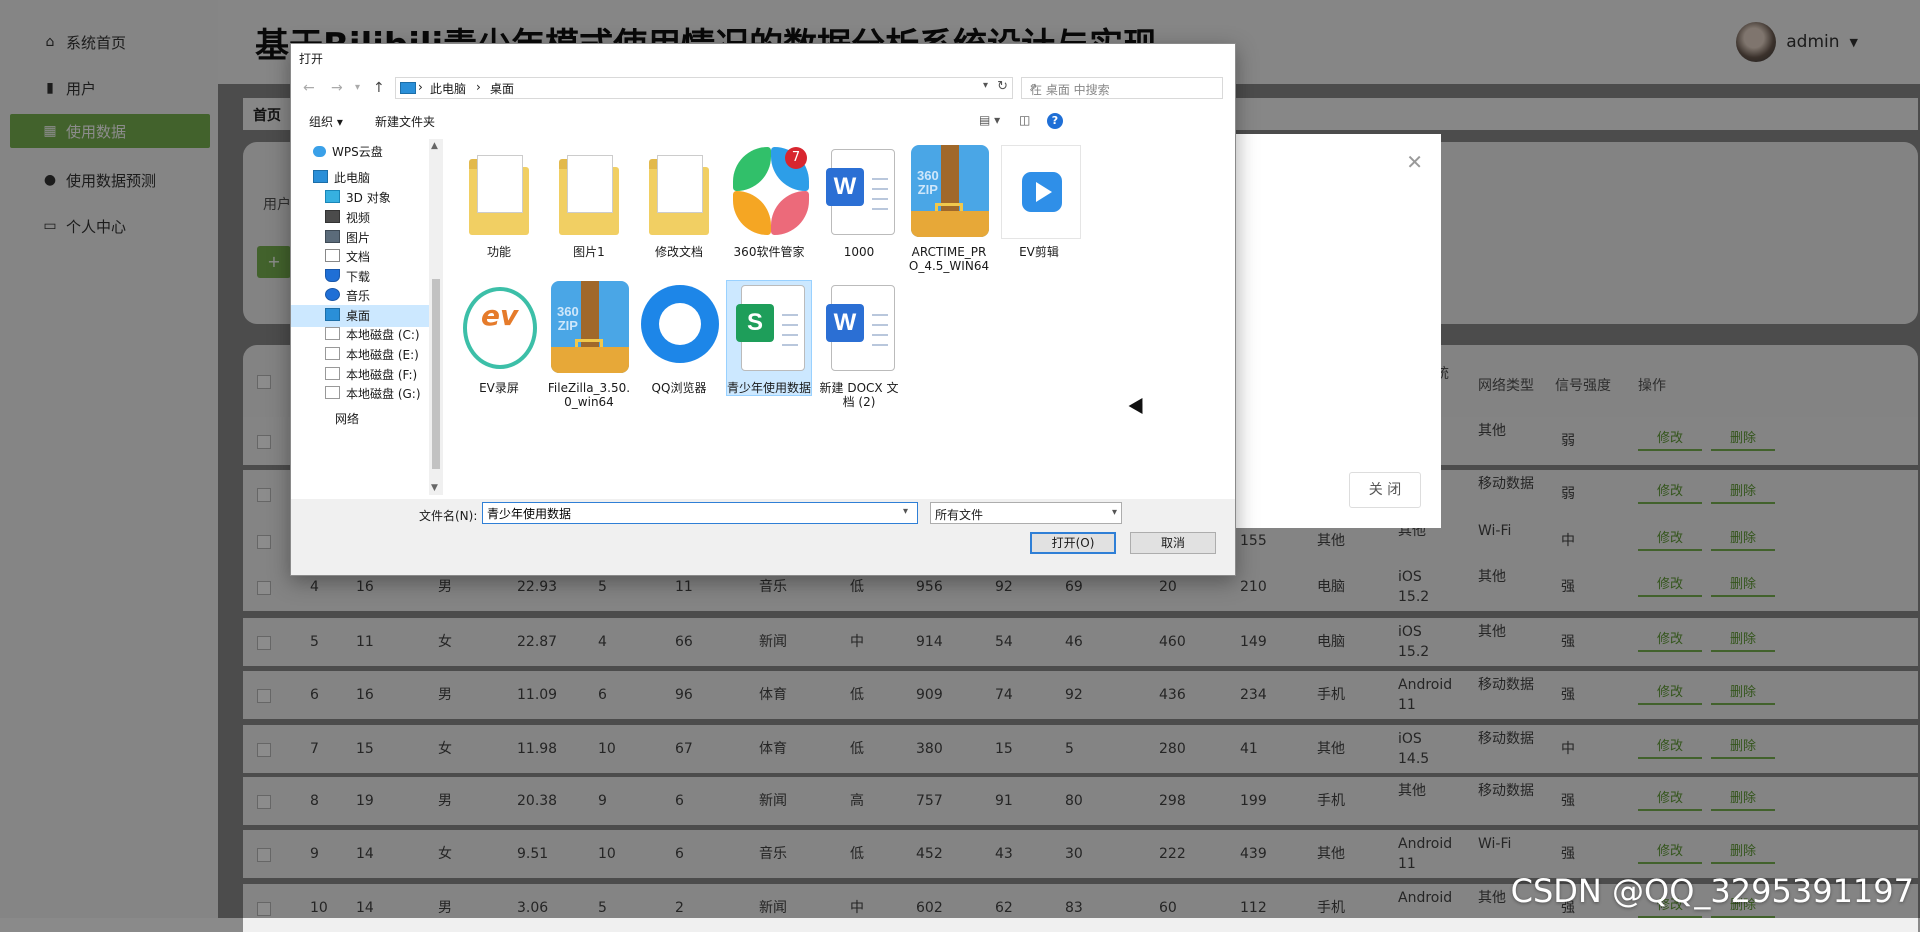 The image size is (1920, 932). What do you see at coordinates (859, 193) in the screenshot?
I see `word-document-icon: W` at bounding box center [859, 193].